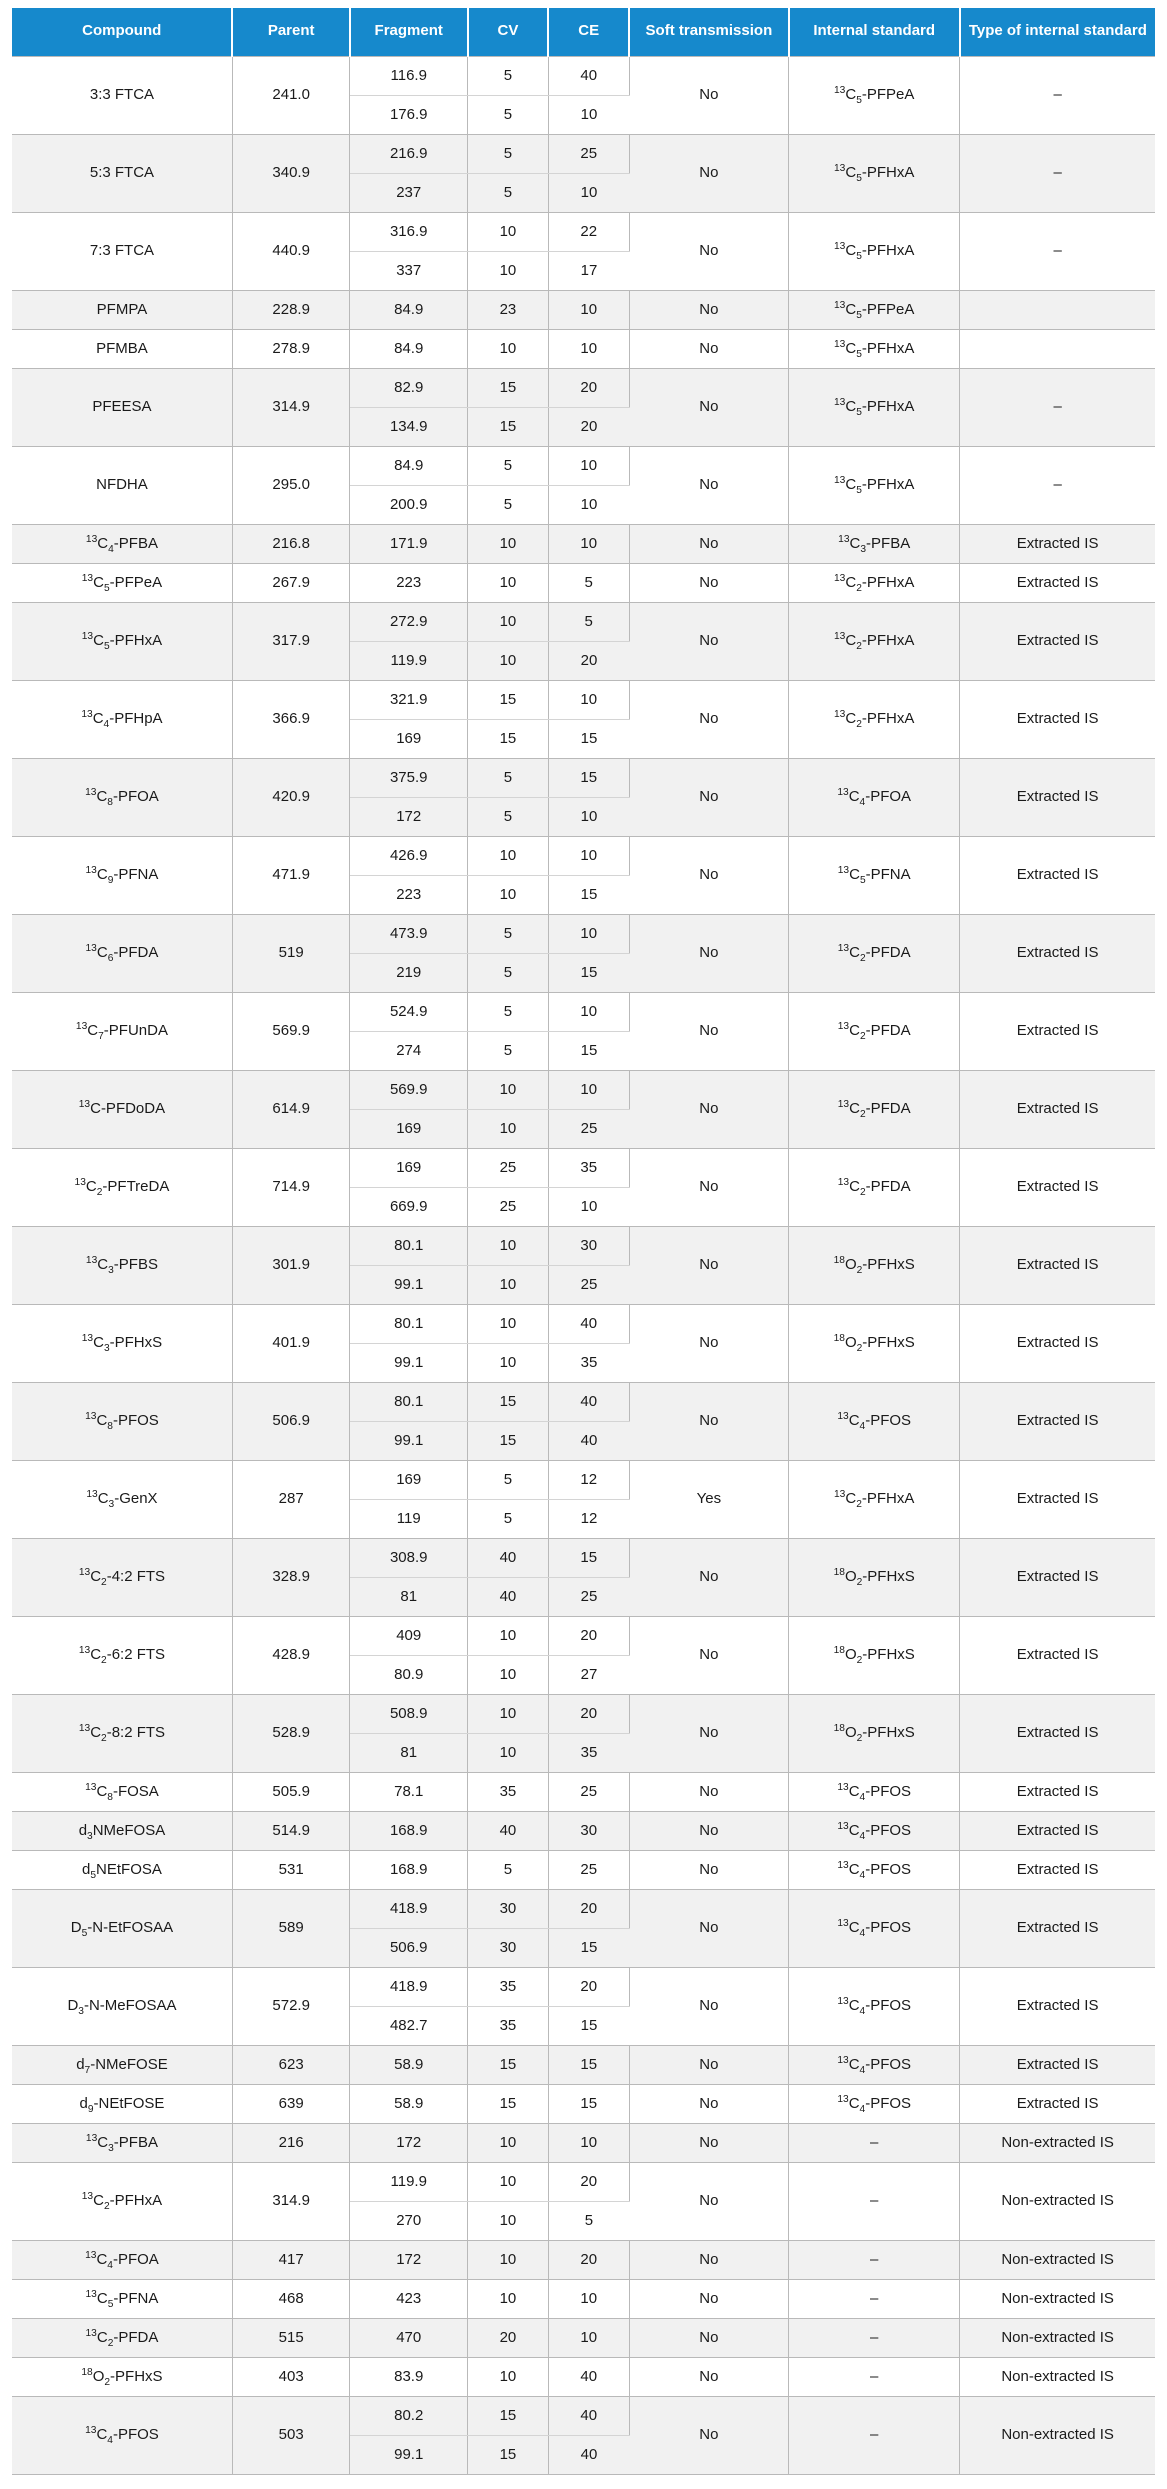  I want to click on cell-compound: 7:3 FTCA, so click(122, 251).